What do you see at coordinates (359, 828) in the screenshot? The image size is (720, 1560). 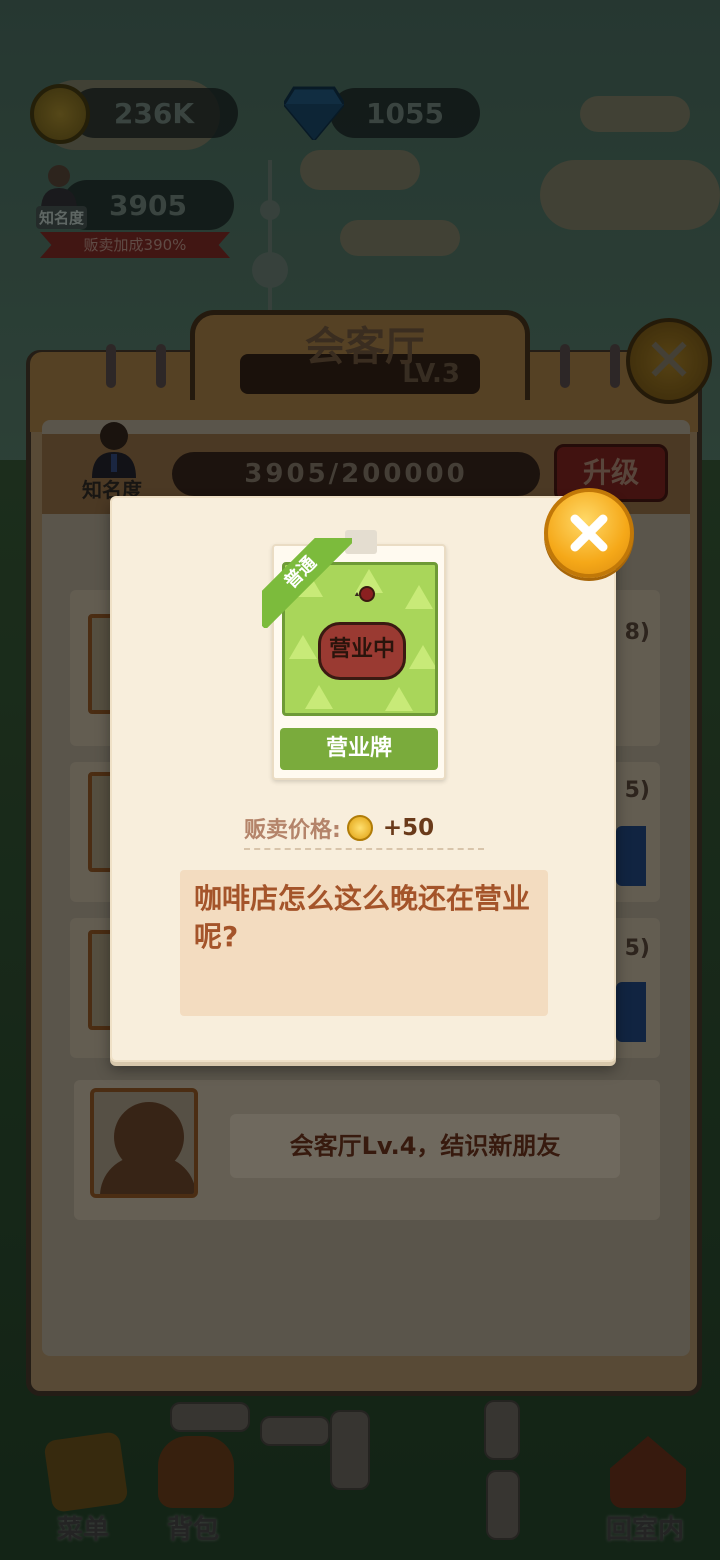 I see `coin-icon` at bounding box center [359, 828].